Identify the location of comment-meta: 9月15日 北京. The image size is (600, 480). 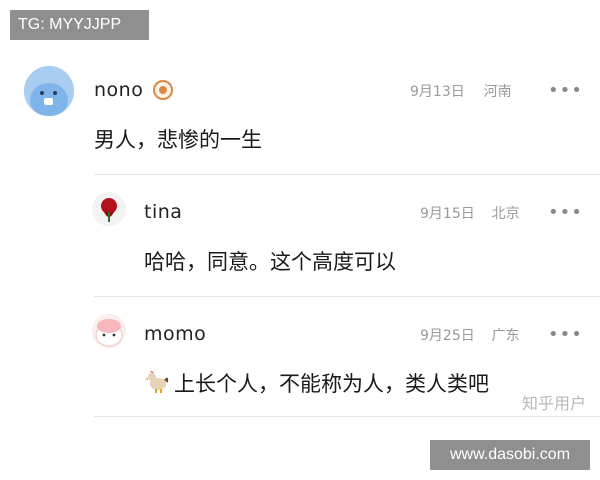
(470, 213).